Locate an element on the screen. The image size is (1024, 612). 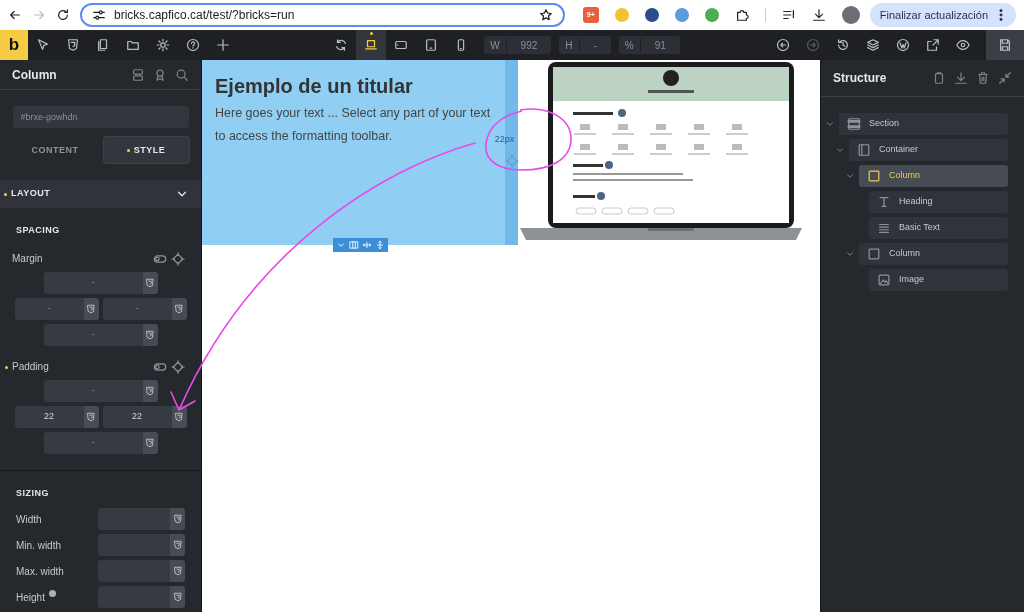
update-button: Finalizar actualización is located at coordinates (942, 15).